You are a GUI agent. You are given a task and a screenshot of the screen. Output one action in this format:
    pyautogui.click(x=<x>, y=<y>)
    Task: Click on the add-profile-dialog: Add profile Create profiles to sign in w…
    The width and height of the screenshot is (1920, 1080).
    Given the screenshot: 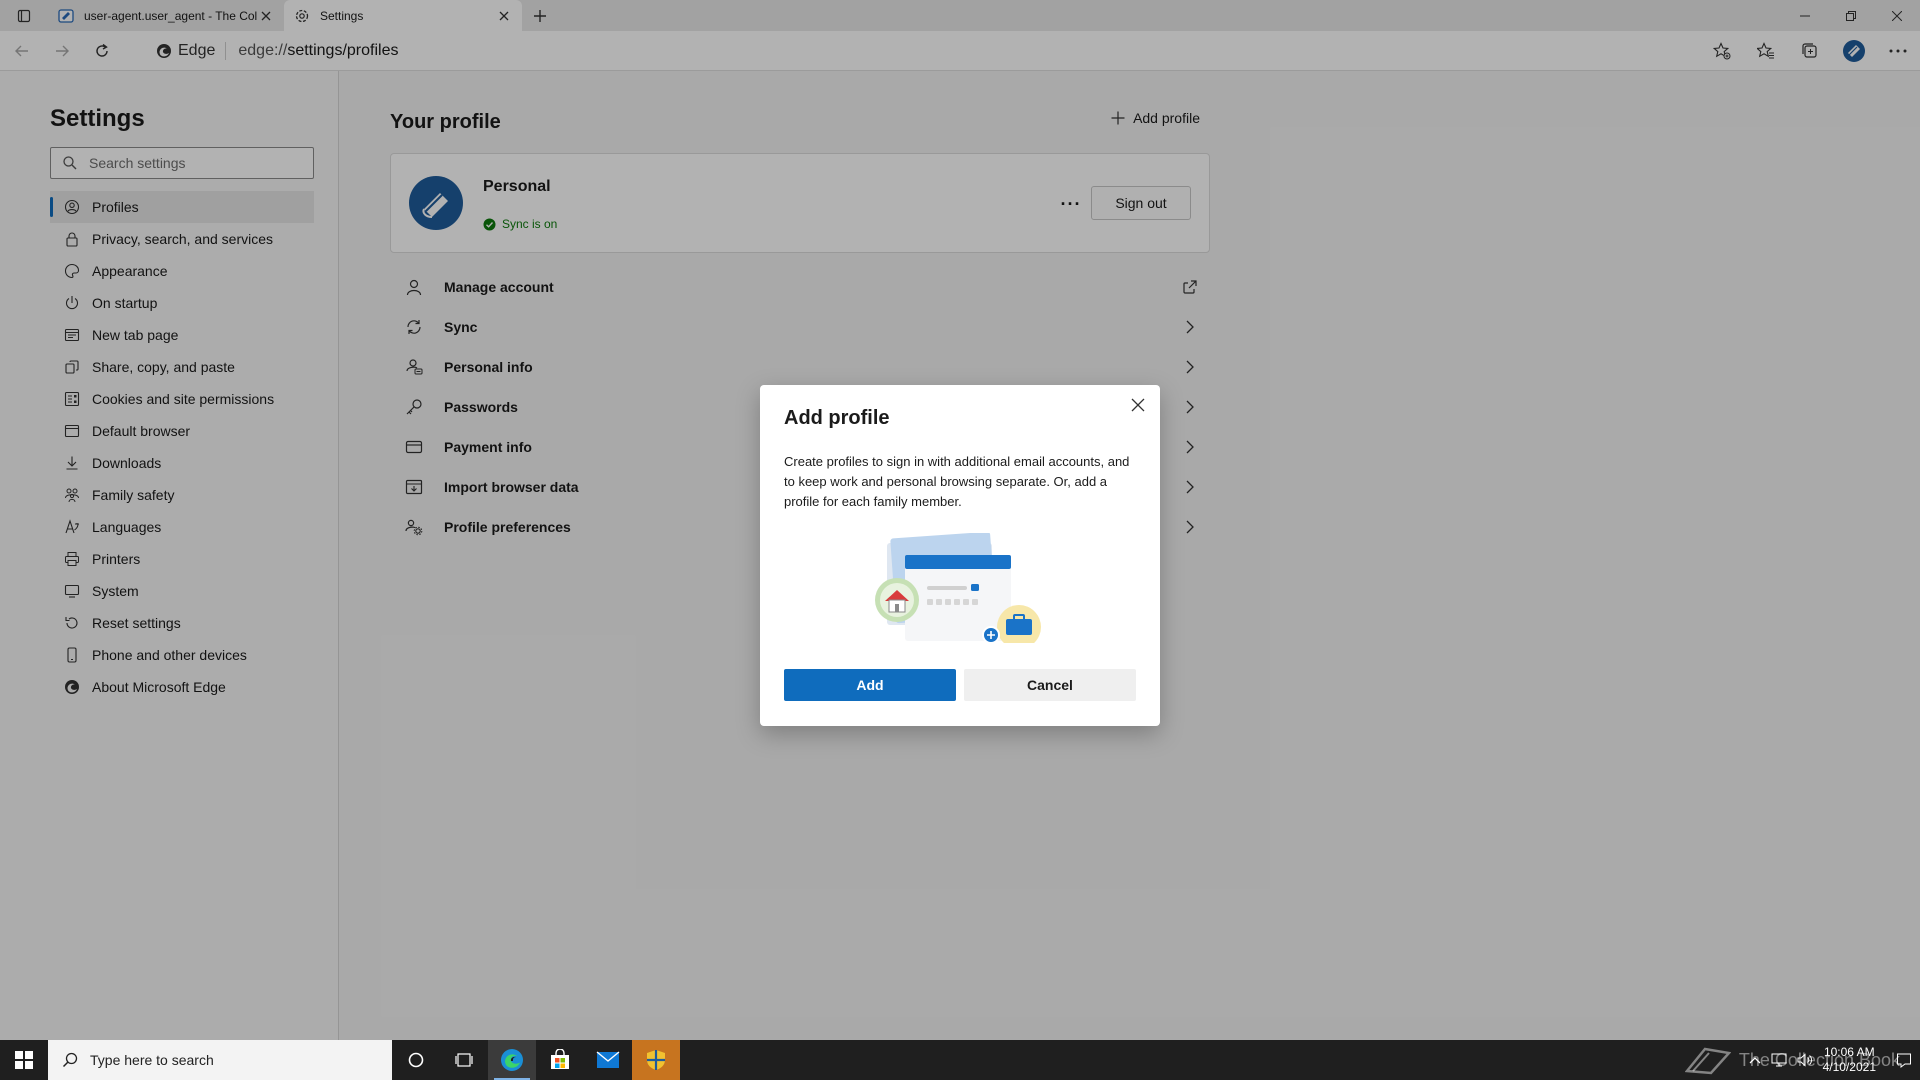 What is the action you would take?
    pyautogui.click(x=960, y=555)
    